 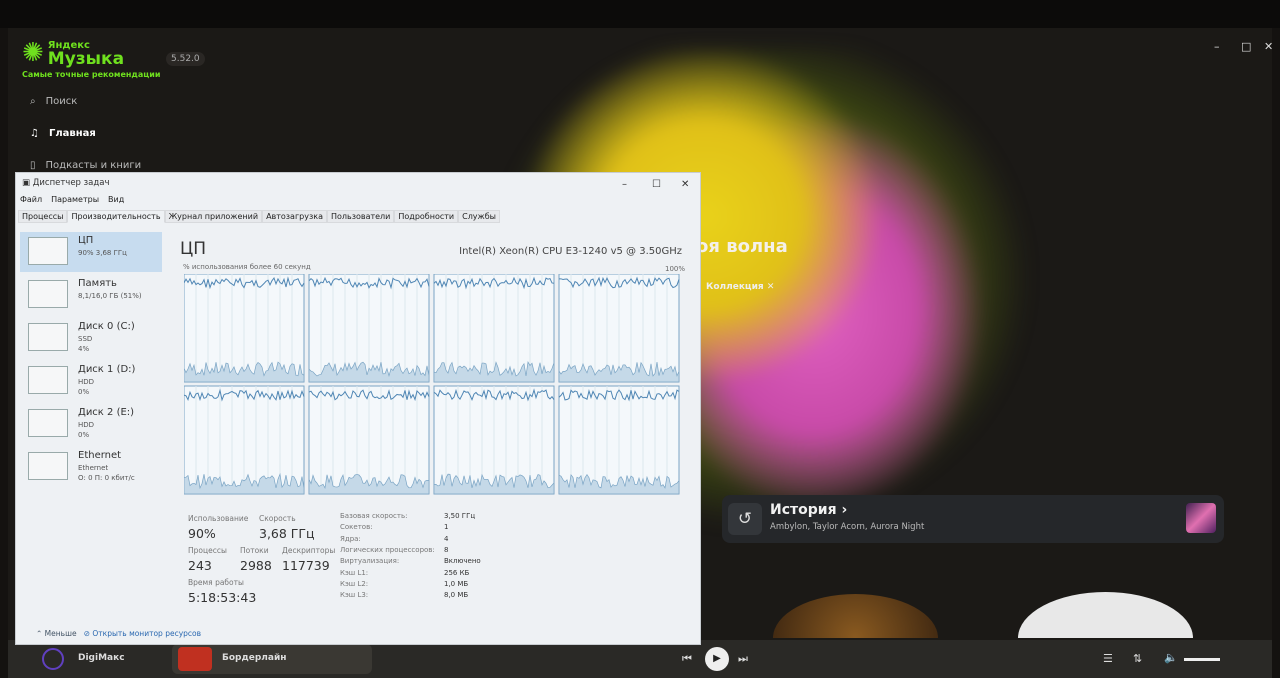 I want to click on book-icon: ▯, so click(x=33, y=165).